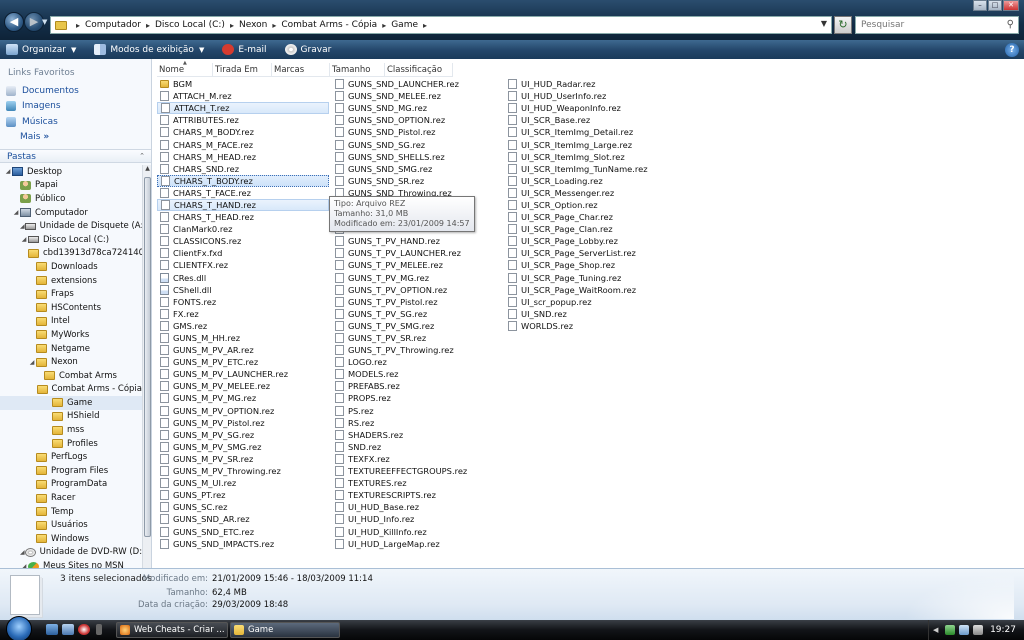  I want to click on favorite-link-pictures: Imagens, so click(33, 106).